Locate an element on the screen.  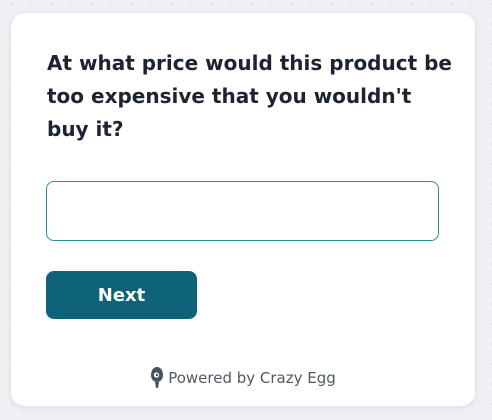
next-button: Next is located at coordinates (121, 295).